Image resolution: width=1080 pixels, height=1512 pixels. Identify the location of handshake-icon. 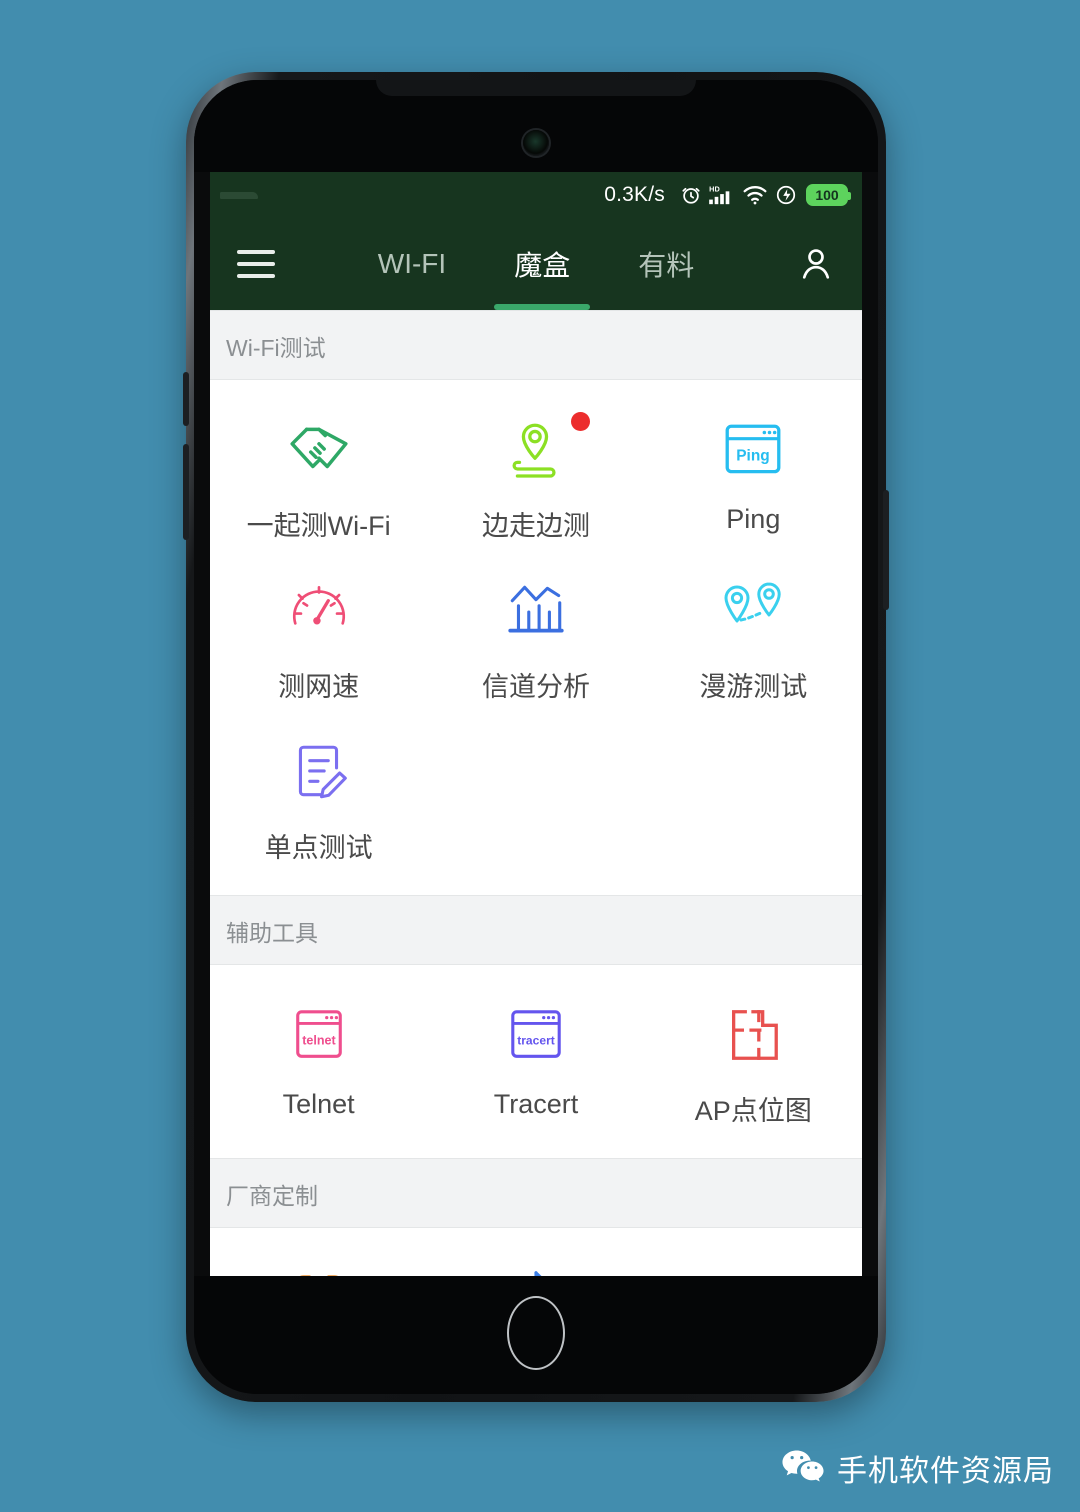
(319, 450).